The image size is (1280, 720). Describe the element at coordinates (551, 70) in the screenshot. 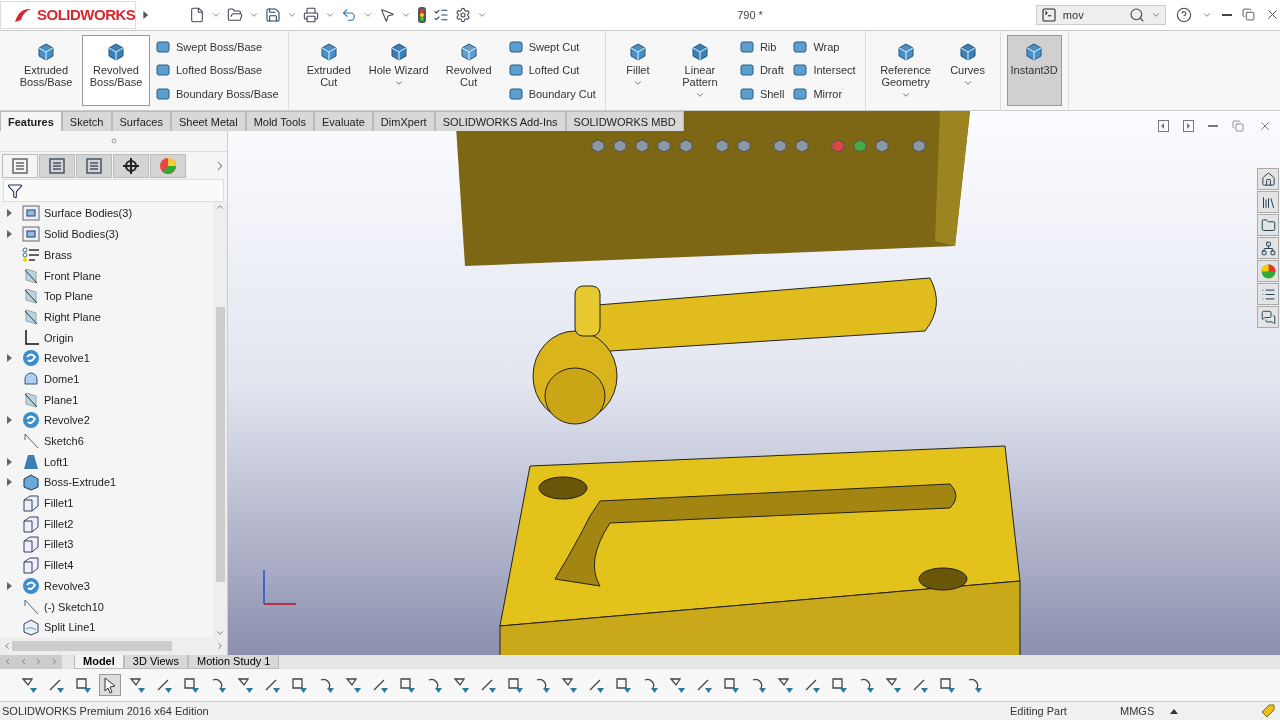

I see `ribbon-button: Lofted Cut` at that location.